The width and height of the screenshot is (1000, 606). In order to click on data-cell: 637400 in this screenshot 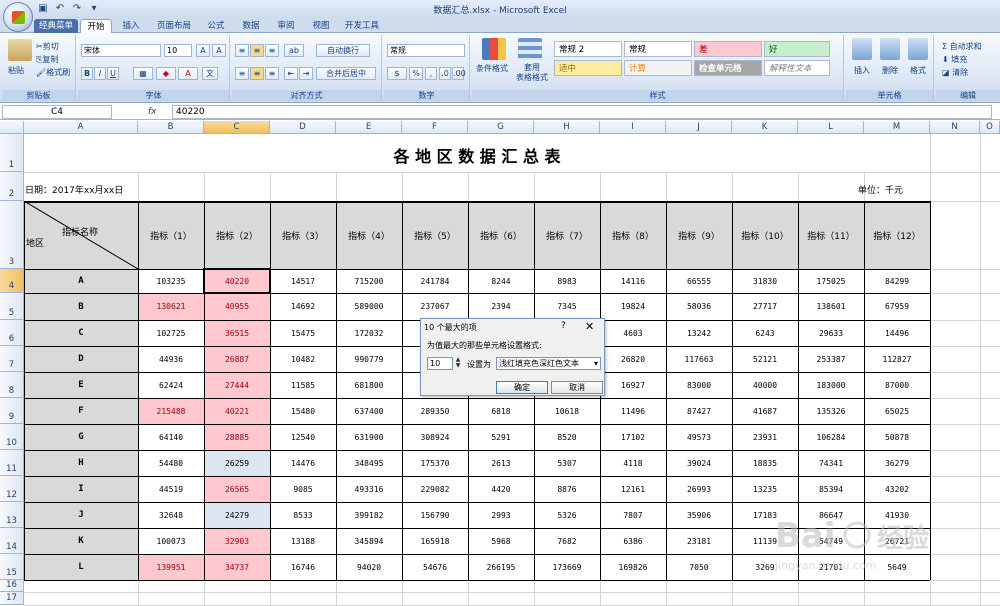, I will do `click(369, 411)`.